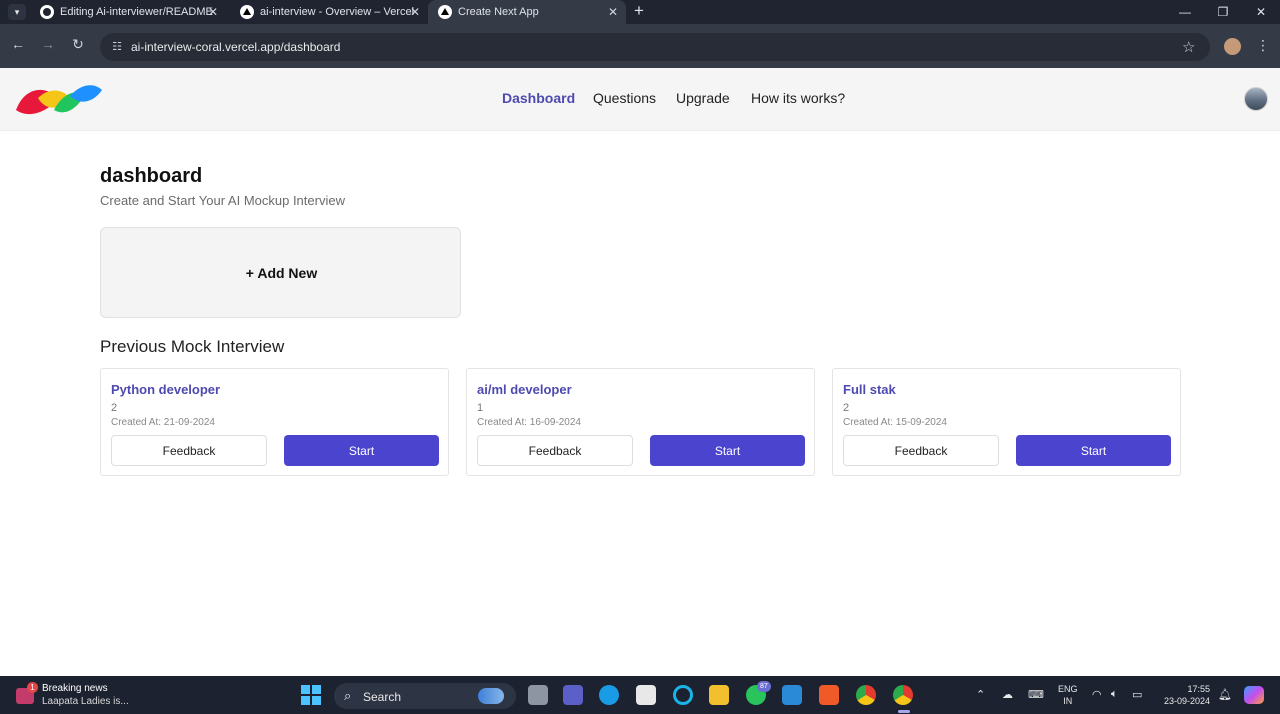 The image size is (1280, 714). Describe the element at coordinates (1185, 12) in the screenshot. I see `minimize-icon: —` at that location.